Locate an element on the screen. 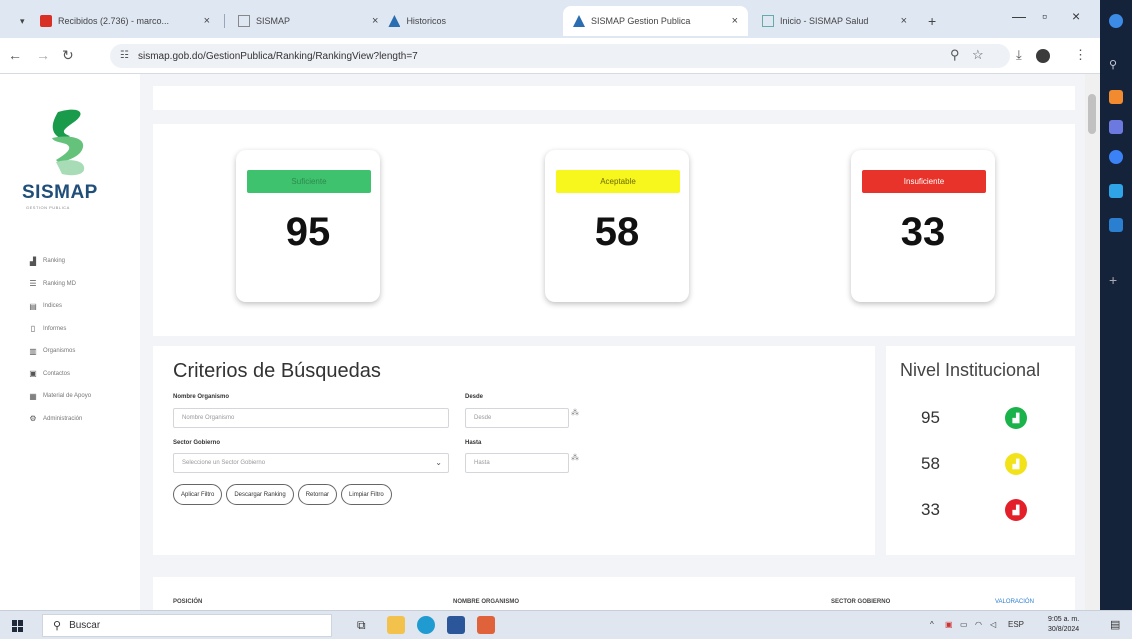  book-icon: ▦ is located at coordinates (33, 396).